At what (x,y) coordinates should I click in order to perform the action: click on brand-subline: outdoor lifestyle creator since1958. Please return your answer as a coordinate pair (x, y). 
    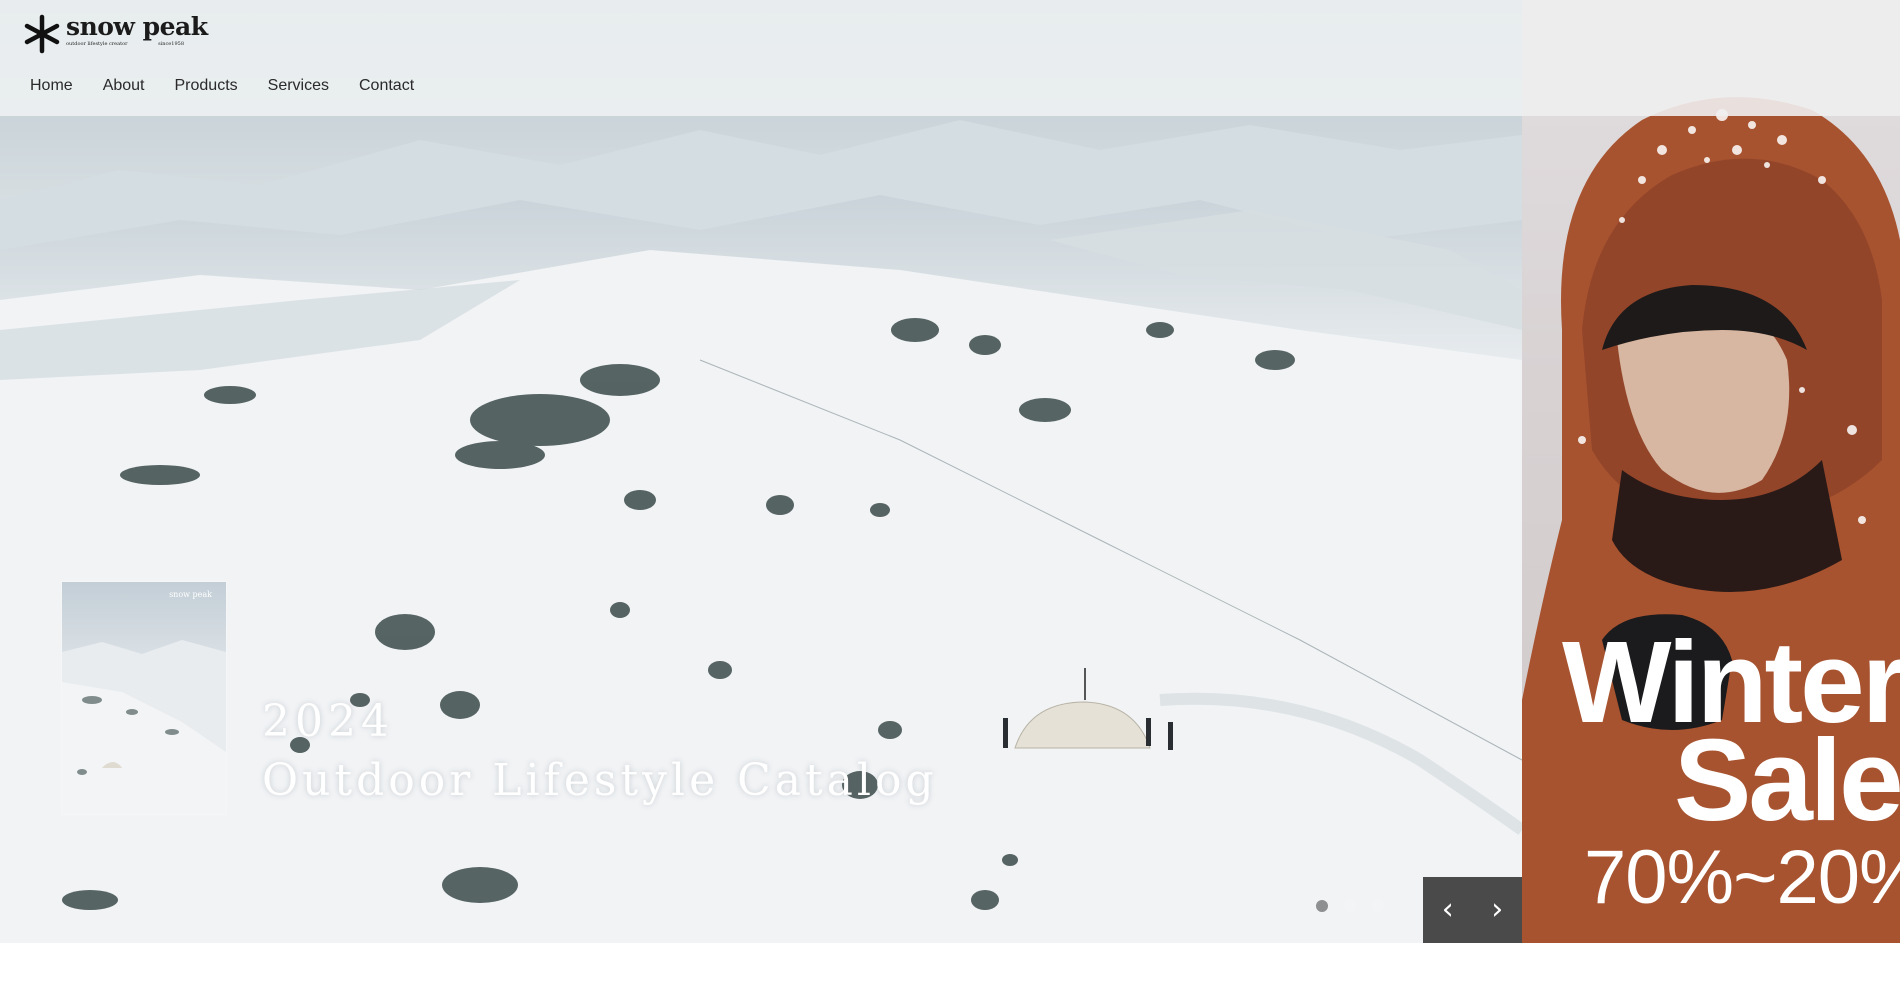
    Looking at the image, I should click on (125, 44).